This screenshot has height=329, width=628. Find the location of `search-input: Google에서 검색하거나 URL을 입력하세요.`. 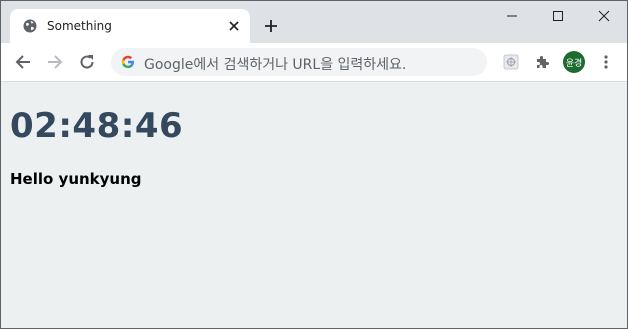

search-input: Google에서 검색하거나 URL을 입력하세요. is located at coordinates (275, 64).